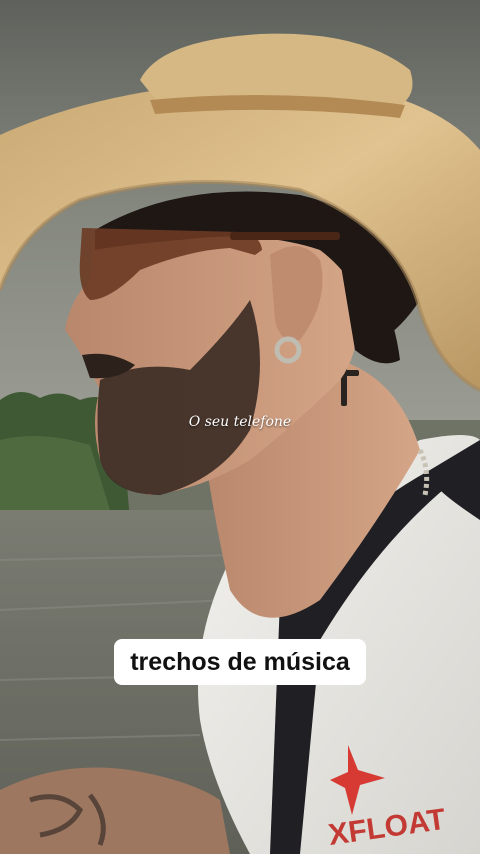 The width and height of the screenshot is (480, 854). What do you see at coordinates (240, 422) in the screenshot?
I see `lyric-overlay: O seu telefone` at bounding box center [240, 422].